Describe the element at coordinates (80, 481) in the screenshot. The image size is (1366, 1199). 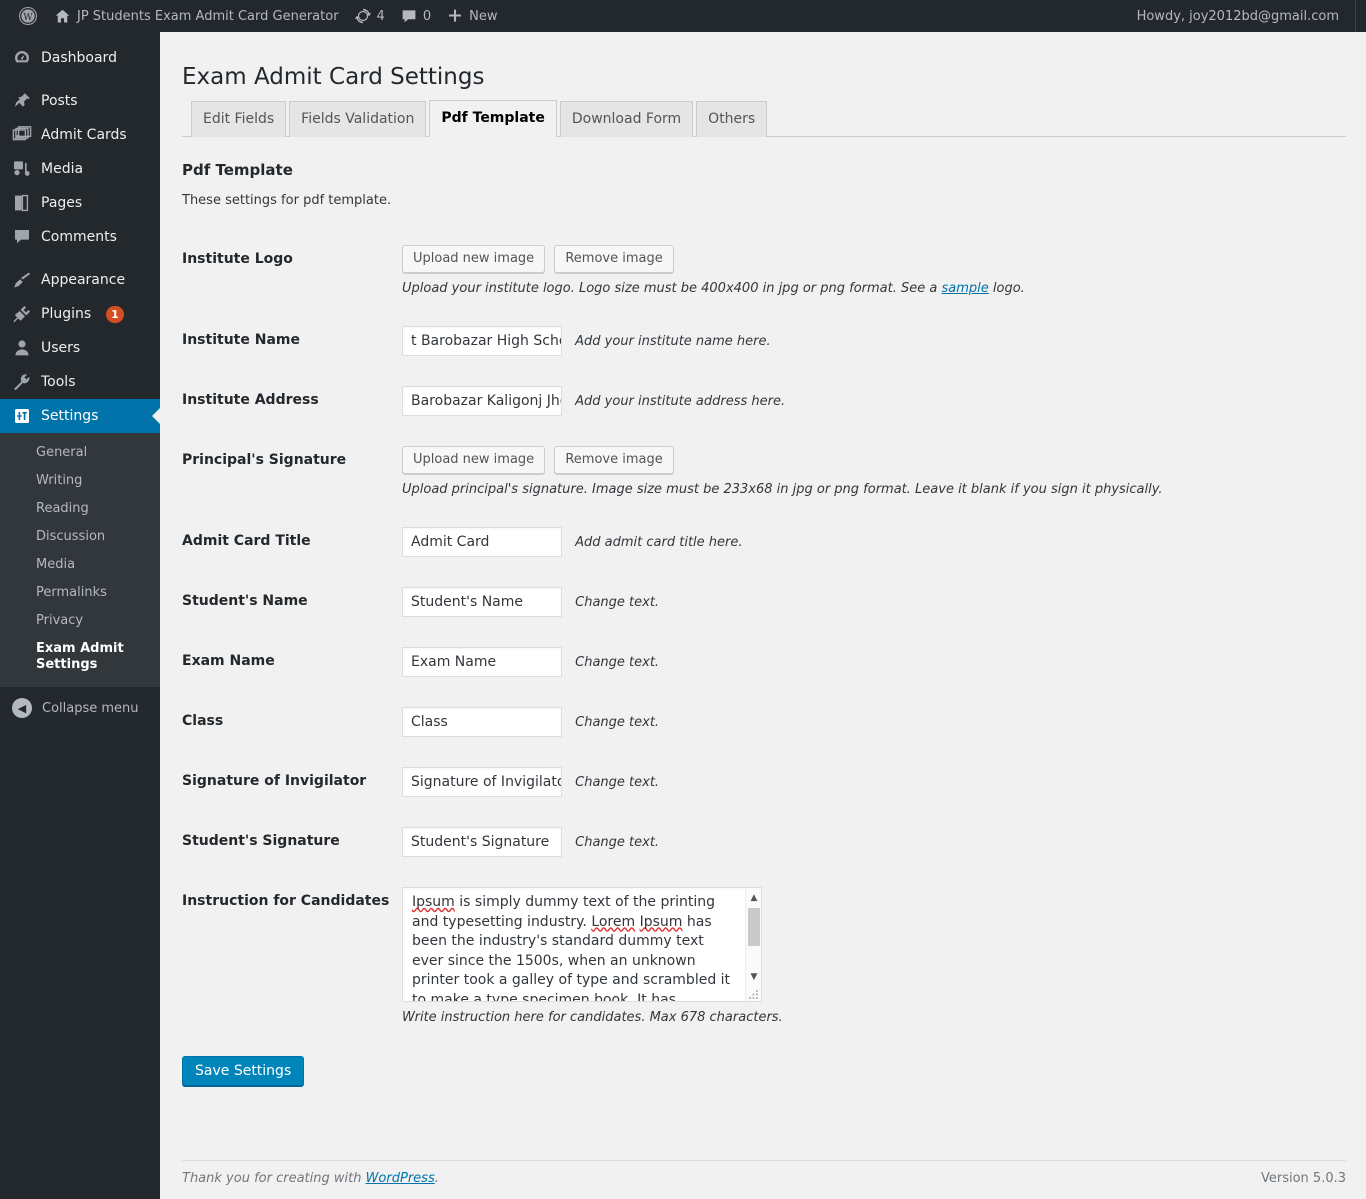
I see `submenu-item-writing: Writing` at that location.